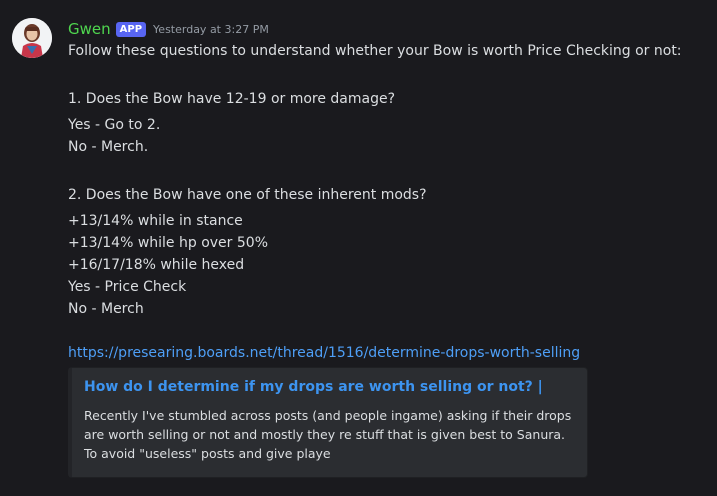 The width and height of the screenshot is (717, 496). Describe the element at coordinates (108, 147) in the screenshot. I see `question-1-answer: No - Merch.` at that location.